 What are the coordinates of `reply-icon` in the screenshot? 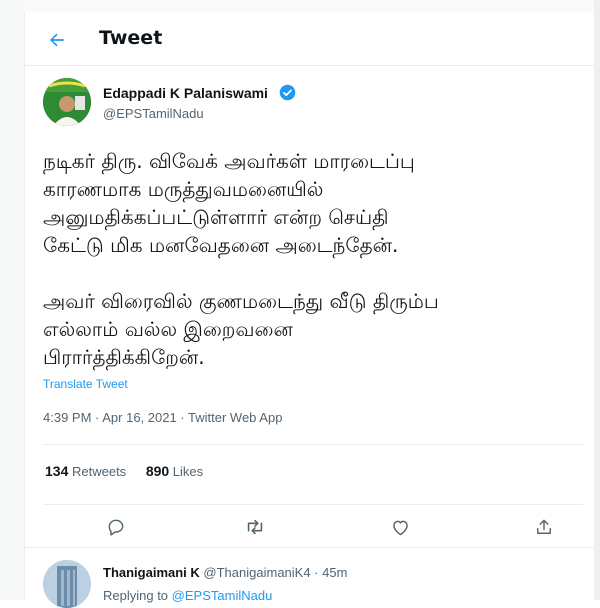 It's located at (116, 527).